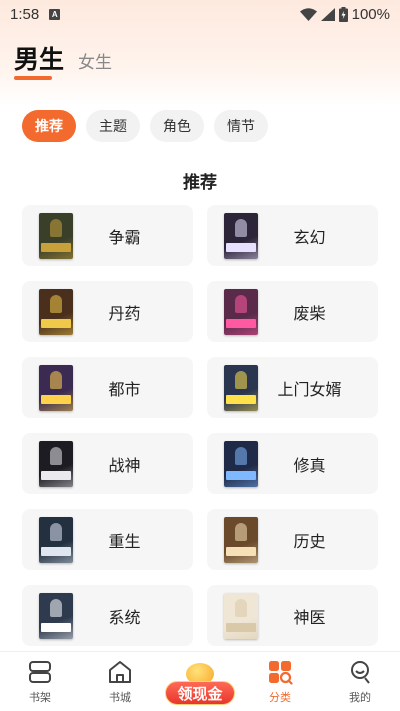  I want to click on category-card: 都市, so click(107, 387).